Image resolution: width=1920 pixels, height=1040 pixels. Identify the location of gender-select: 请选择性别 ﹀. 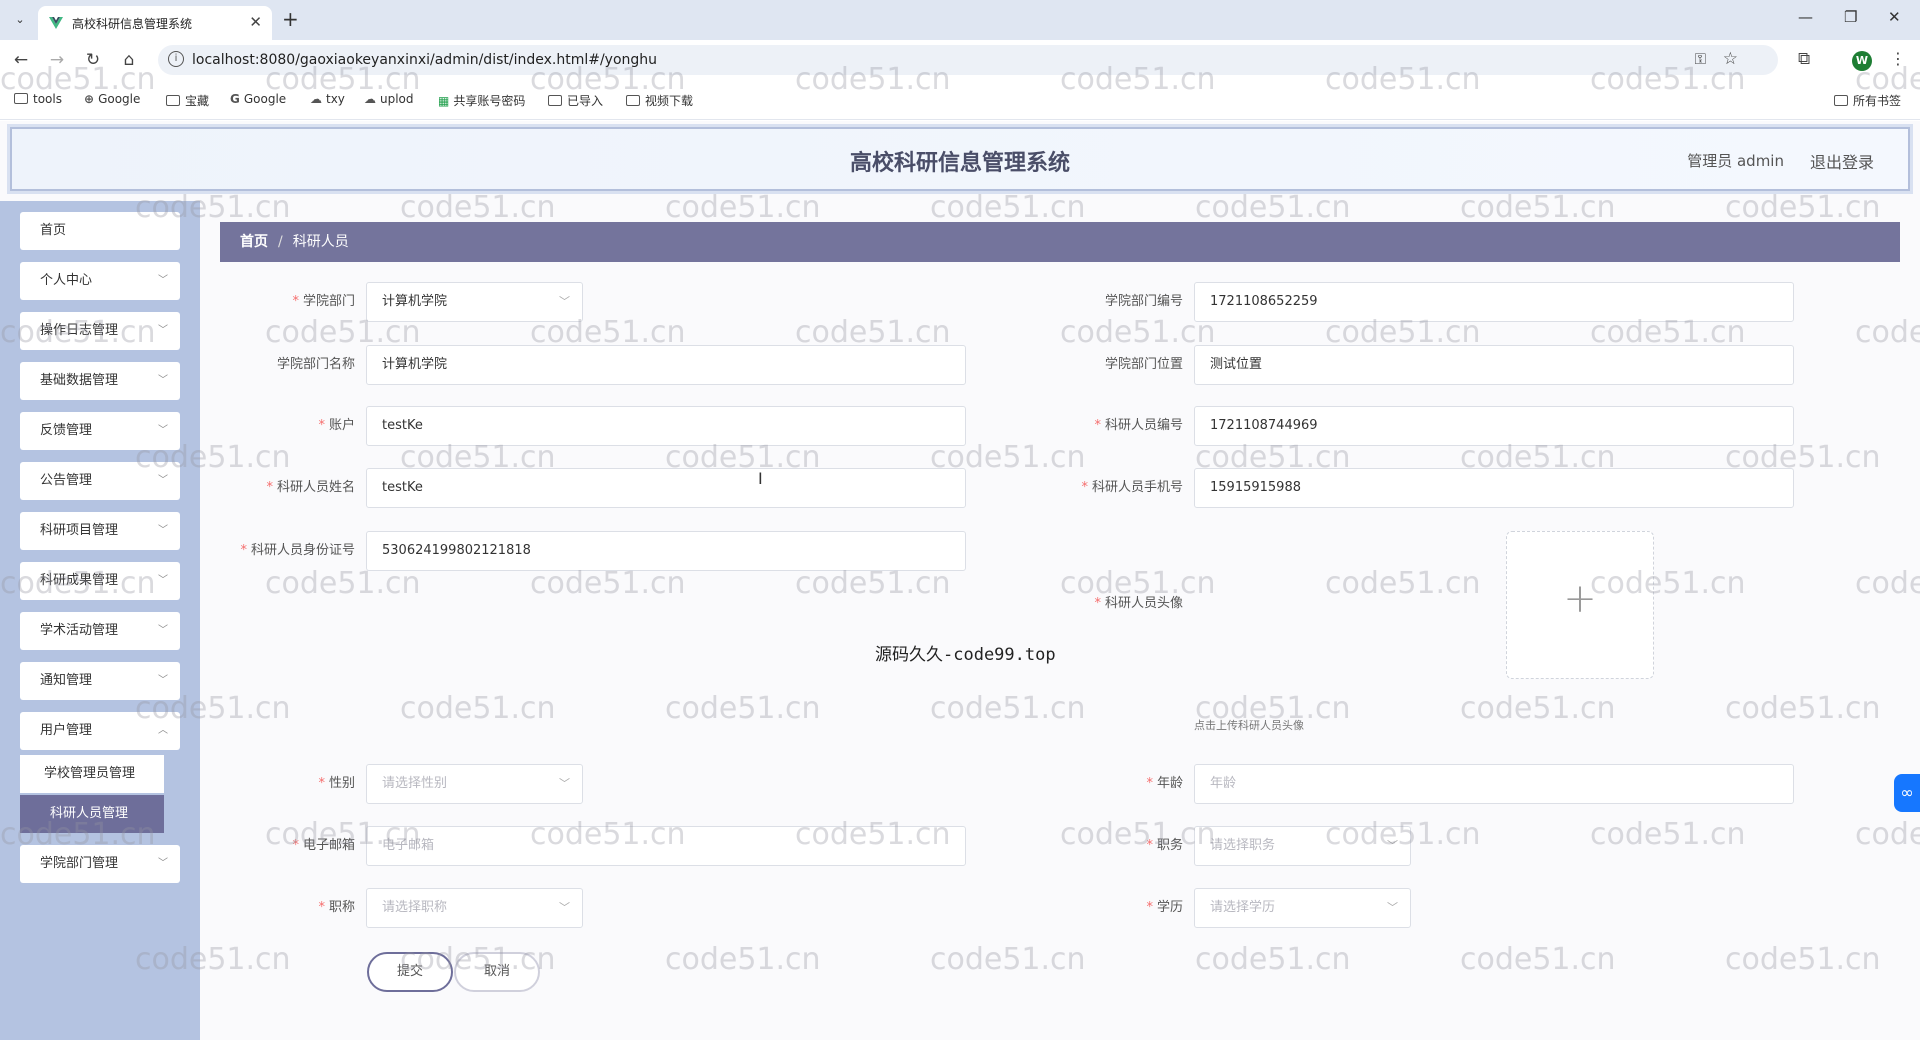
(474, 784).